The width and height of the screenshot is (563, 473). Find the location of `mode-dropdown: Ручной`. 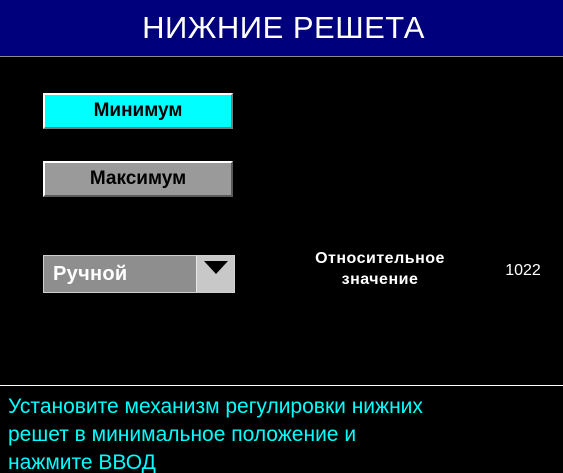

mode-dropdown: Ручной is located at coordinates (139, 274).